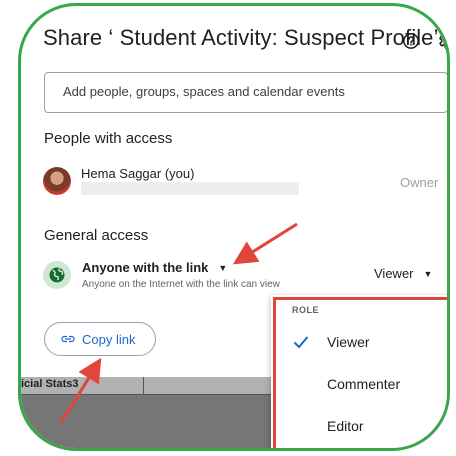 This screenshot has width=456, height=456. I want to click on person-name: Hema Saggar (you), so click(138, 173).